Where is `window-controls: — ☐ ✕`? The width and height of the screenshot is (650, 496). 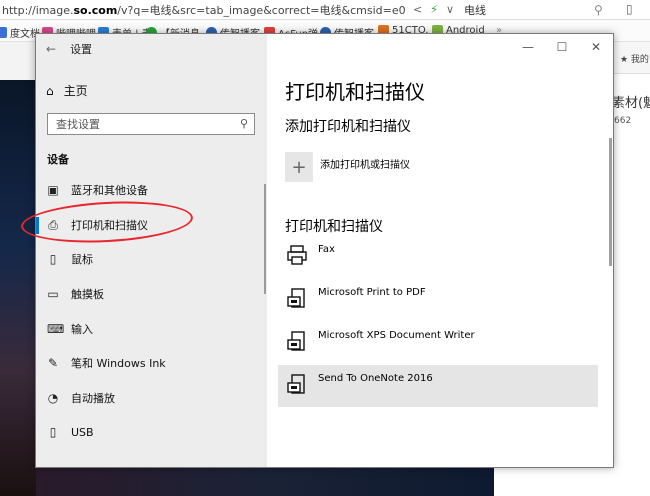
window-controls: — ☐ ✕ is located at coordinates (562, 47).